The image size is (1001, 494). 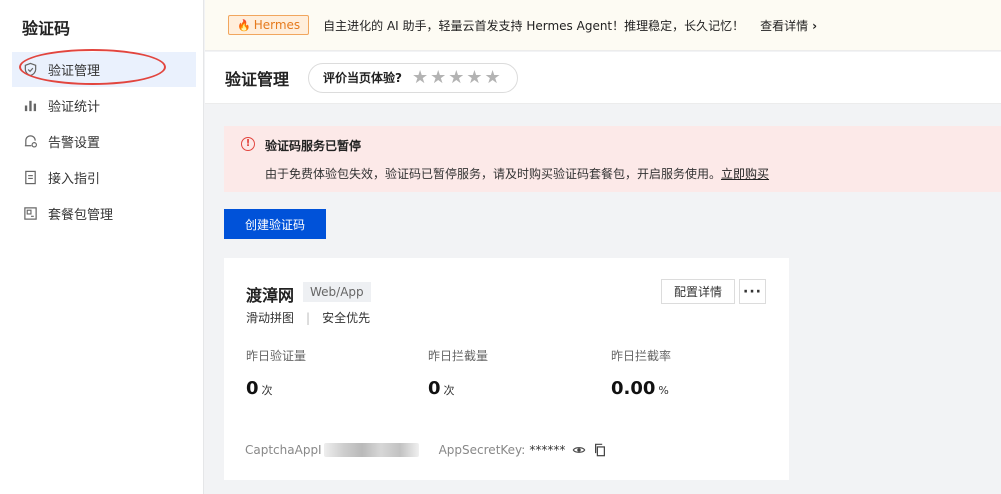 I want to click on app-name: 渡漳网, so click(x=270, y=295).